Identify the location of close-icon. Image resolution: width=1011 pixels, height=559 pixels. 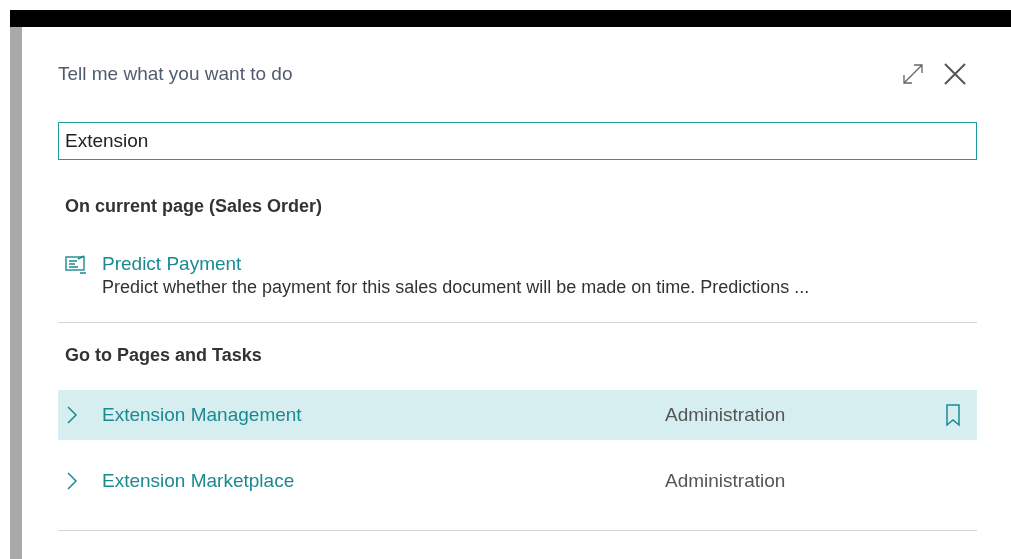
(955, 74).